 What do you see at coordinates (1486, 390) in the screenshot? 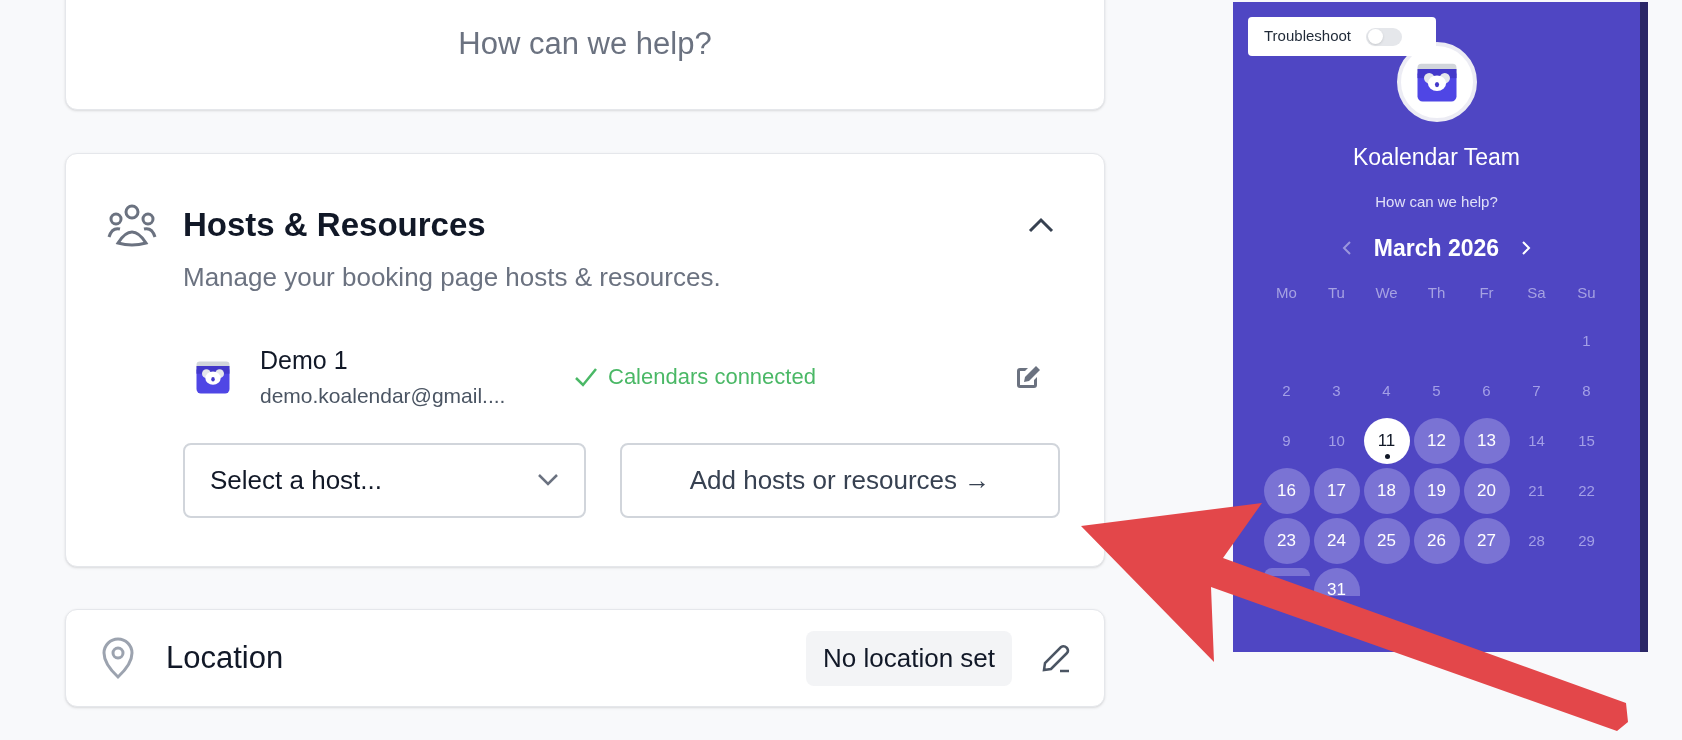
I see `unavailable-date: 6` at bounding box center [1486, 390].